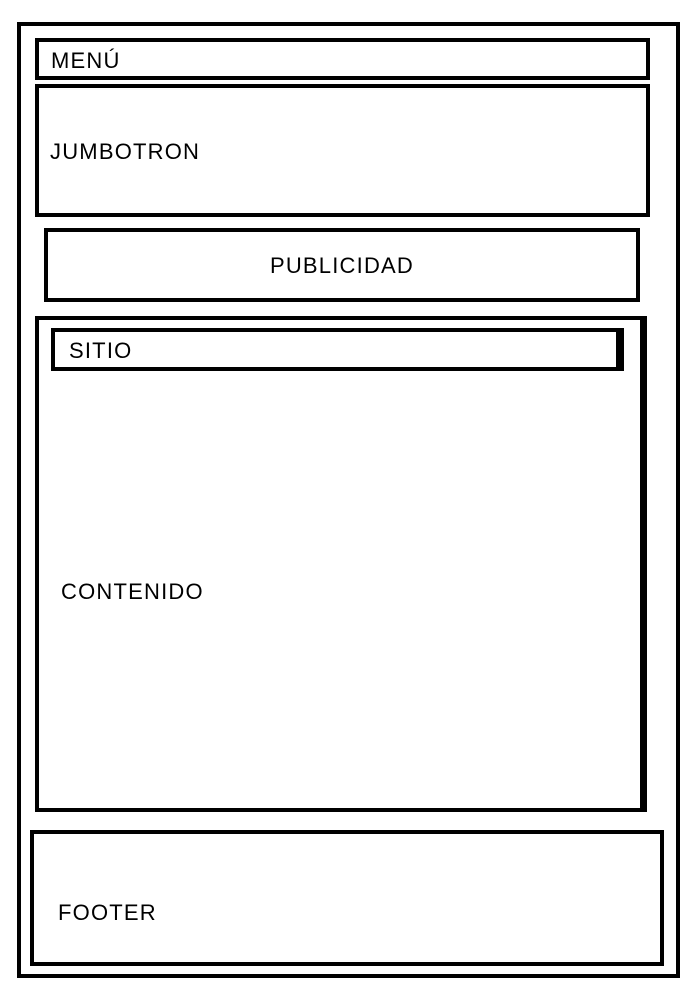 This screenshot has height=1000, width=700. I want to click on sitio-block: SITIO, so click(337, 349).